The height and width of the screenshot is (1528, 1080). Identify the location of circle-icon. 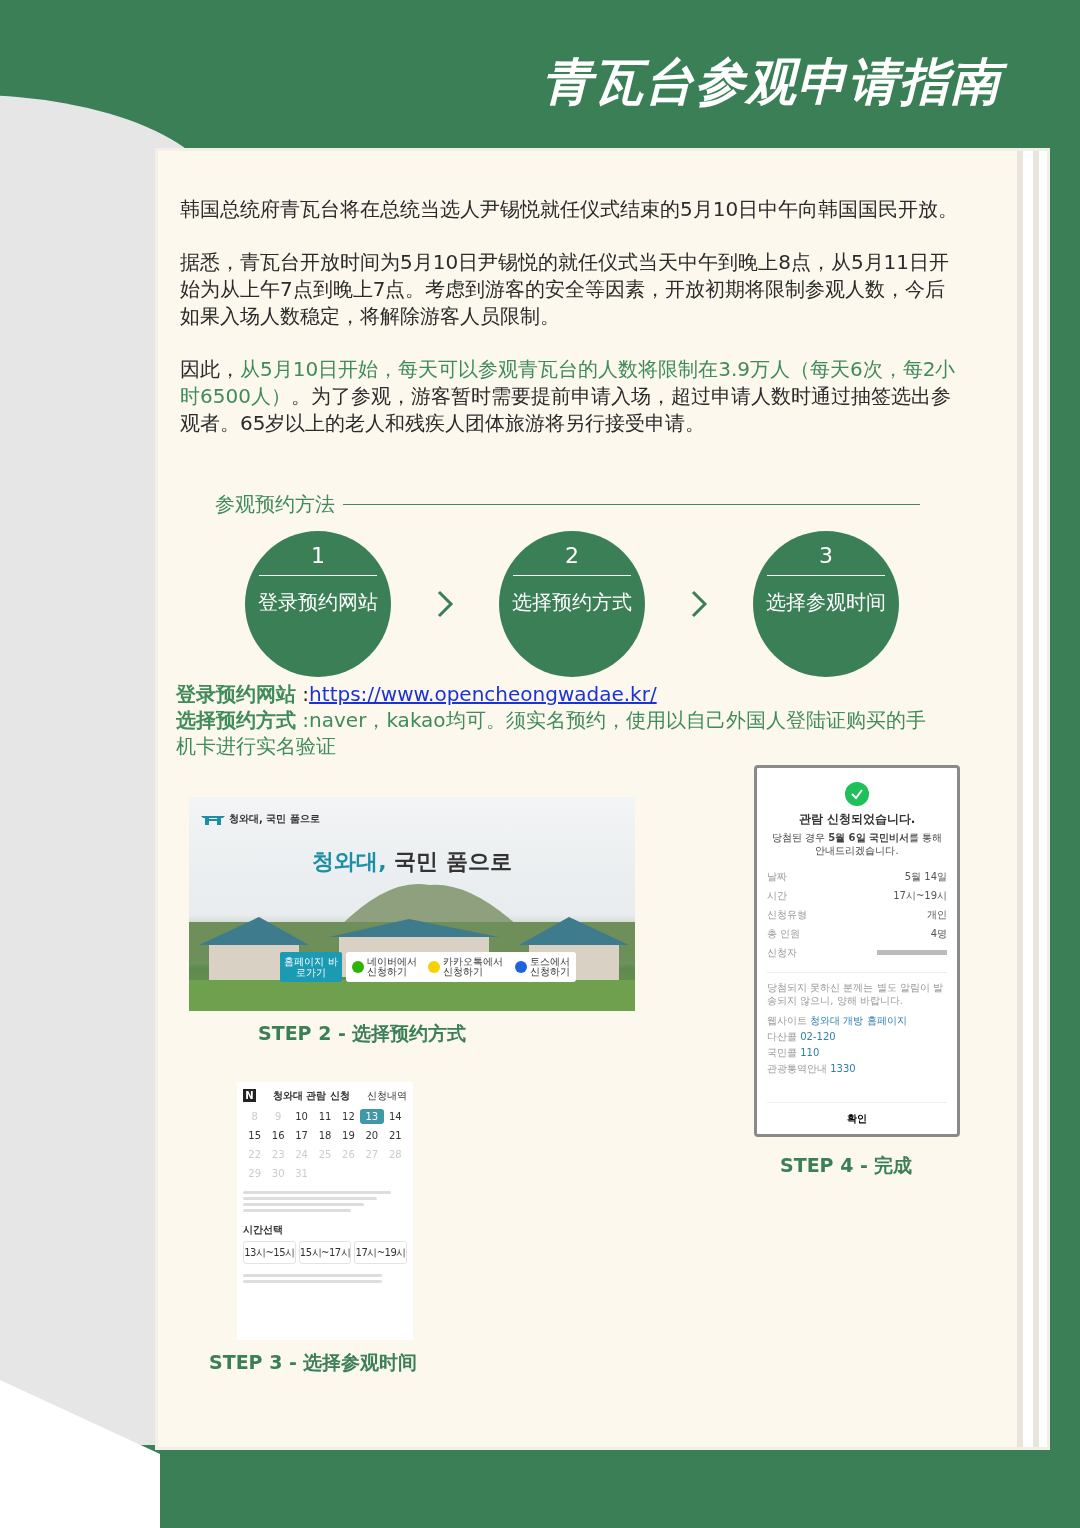
(357, 967).